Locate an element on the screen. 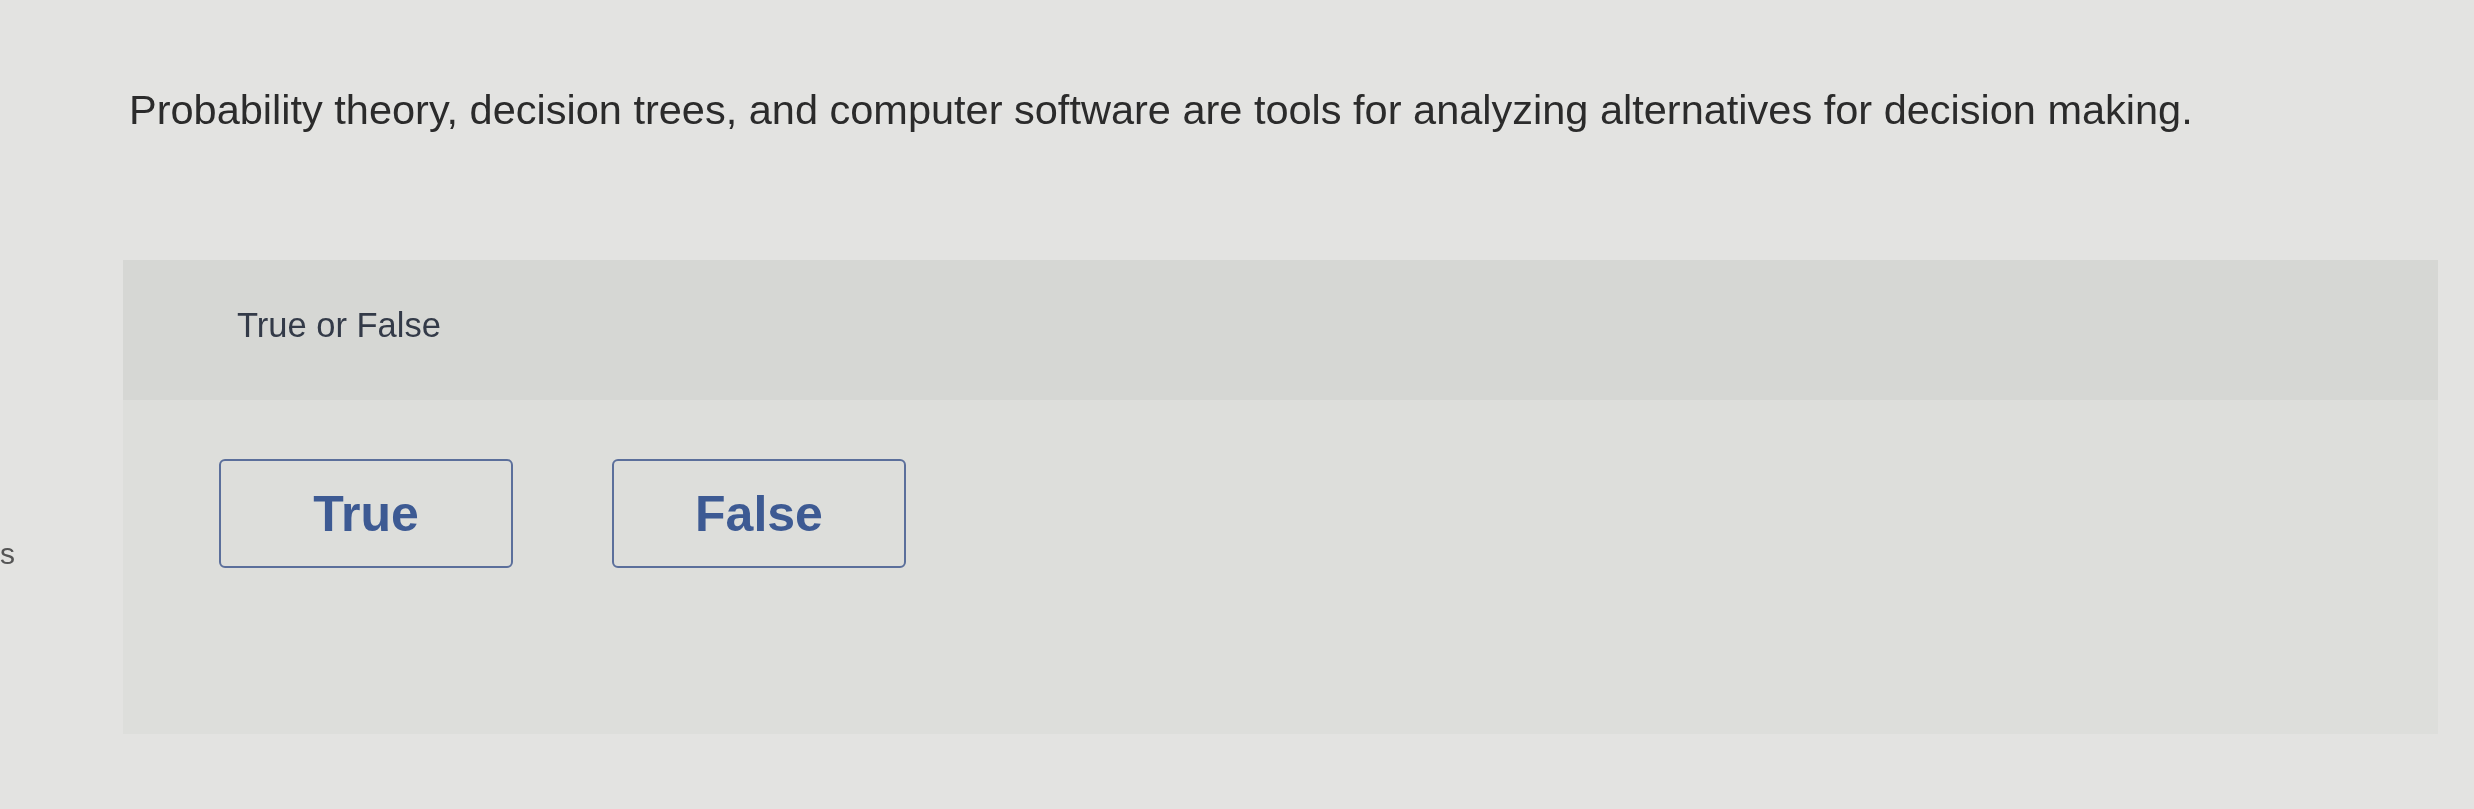 The image size is (2474, 809). sidebar-text: s is located at coordinates (7, 554).